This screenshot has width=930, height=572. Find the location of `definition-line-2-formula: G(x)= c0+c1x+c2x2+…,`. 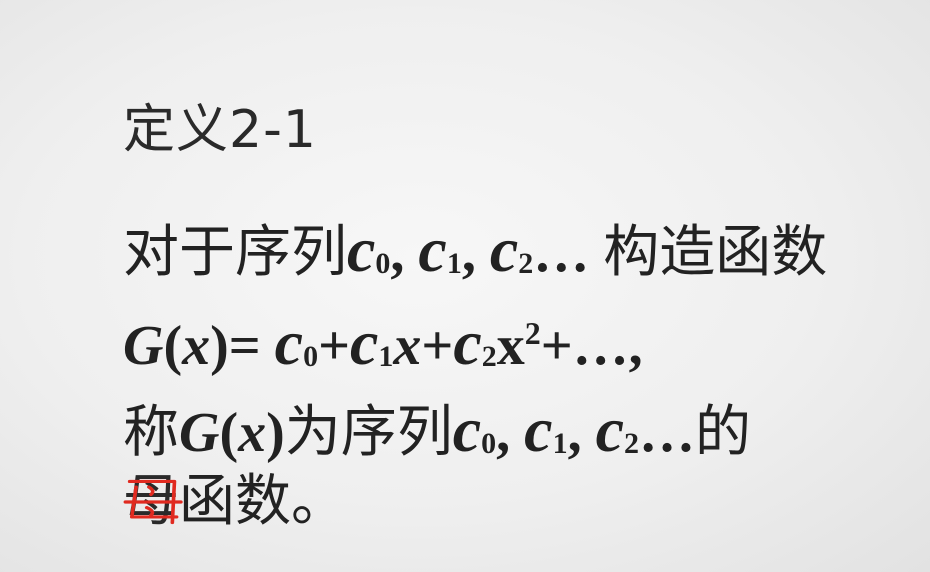

definition-line-2-formula: G(x)= c0+c1x+c2x2+…, is located at coordinates (383, 343).